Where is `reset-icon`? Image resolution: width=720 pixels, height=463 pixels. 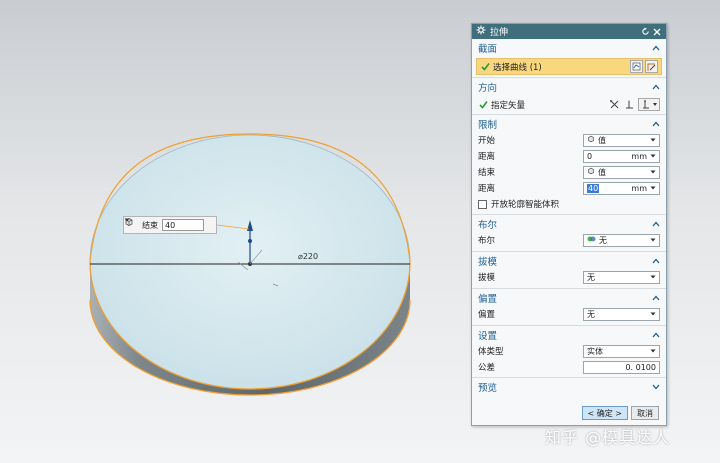 reset-icon is located at coordinates (645, 32).